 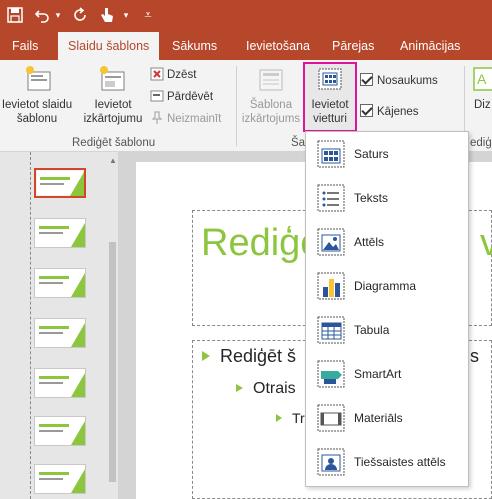 What do you see at coordinates (481, 143) in the screenshot?
I see `group-label-edit-theme: ediģē` at bounding box center [481, 143].